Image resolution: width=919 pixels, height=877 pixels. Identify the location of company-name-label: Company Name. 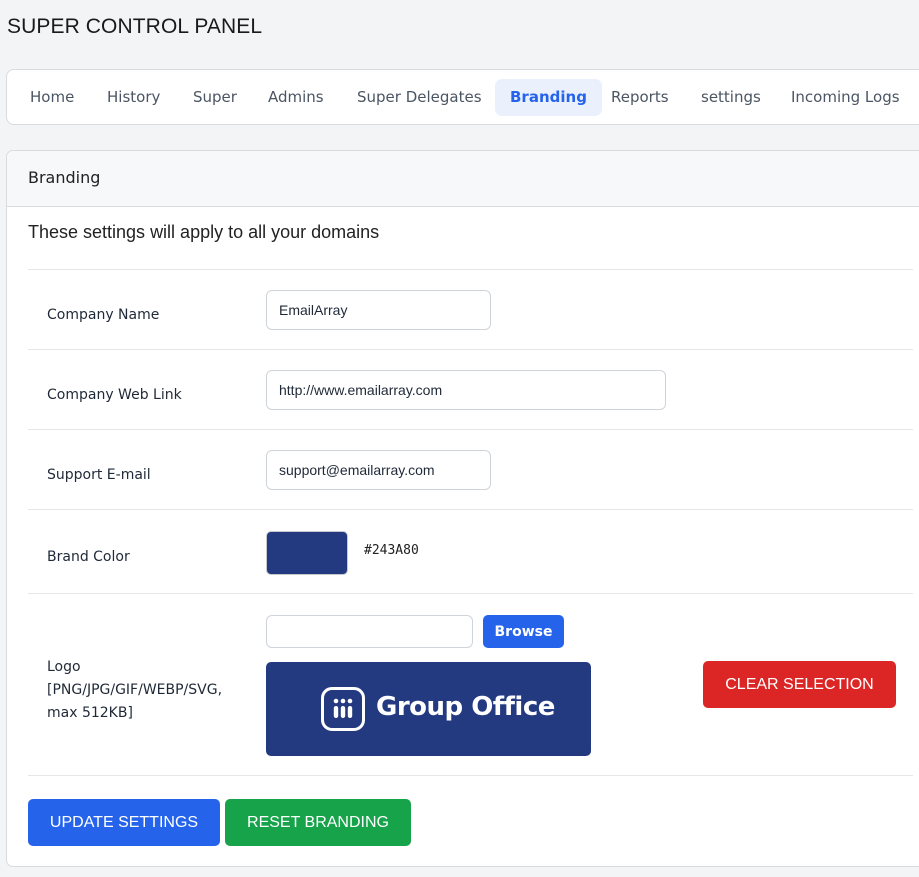
(103, 315).